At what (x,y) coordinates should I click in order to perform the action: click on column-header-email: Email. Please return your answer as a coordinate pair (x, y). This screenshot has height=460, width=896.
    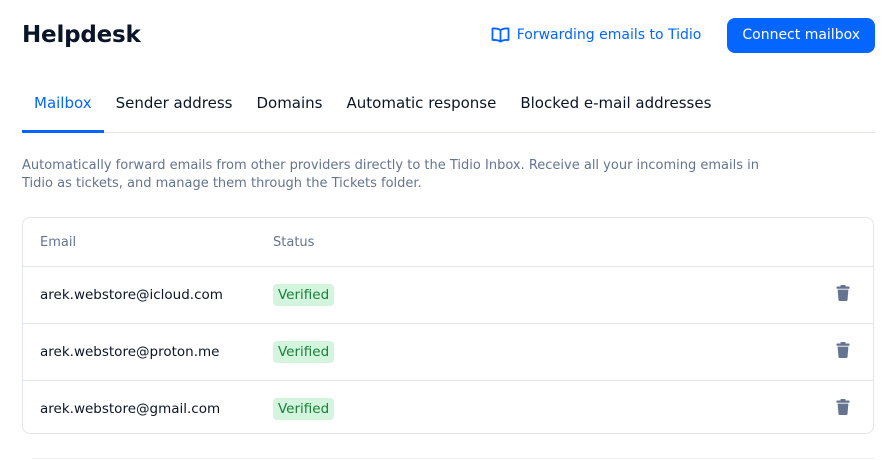
    Looking at the image, I should click on (58, 242).